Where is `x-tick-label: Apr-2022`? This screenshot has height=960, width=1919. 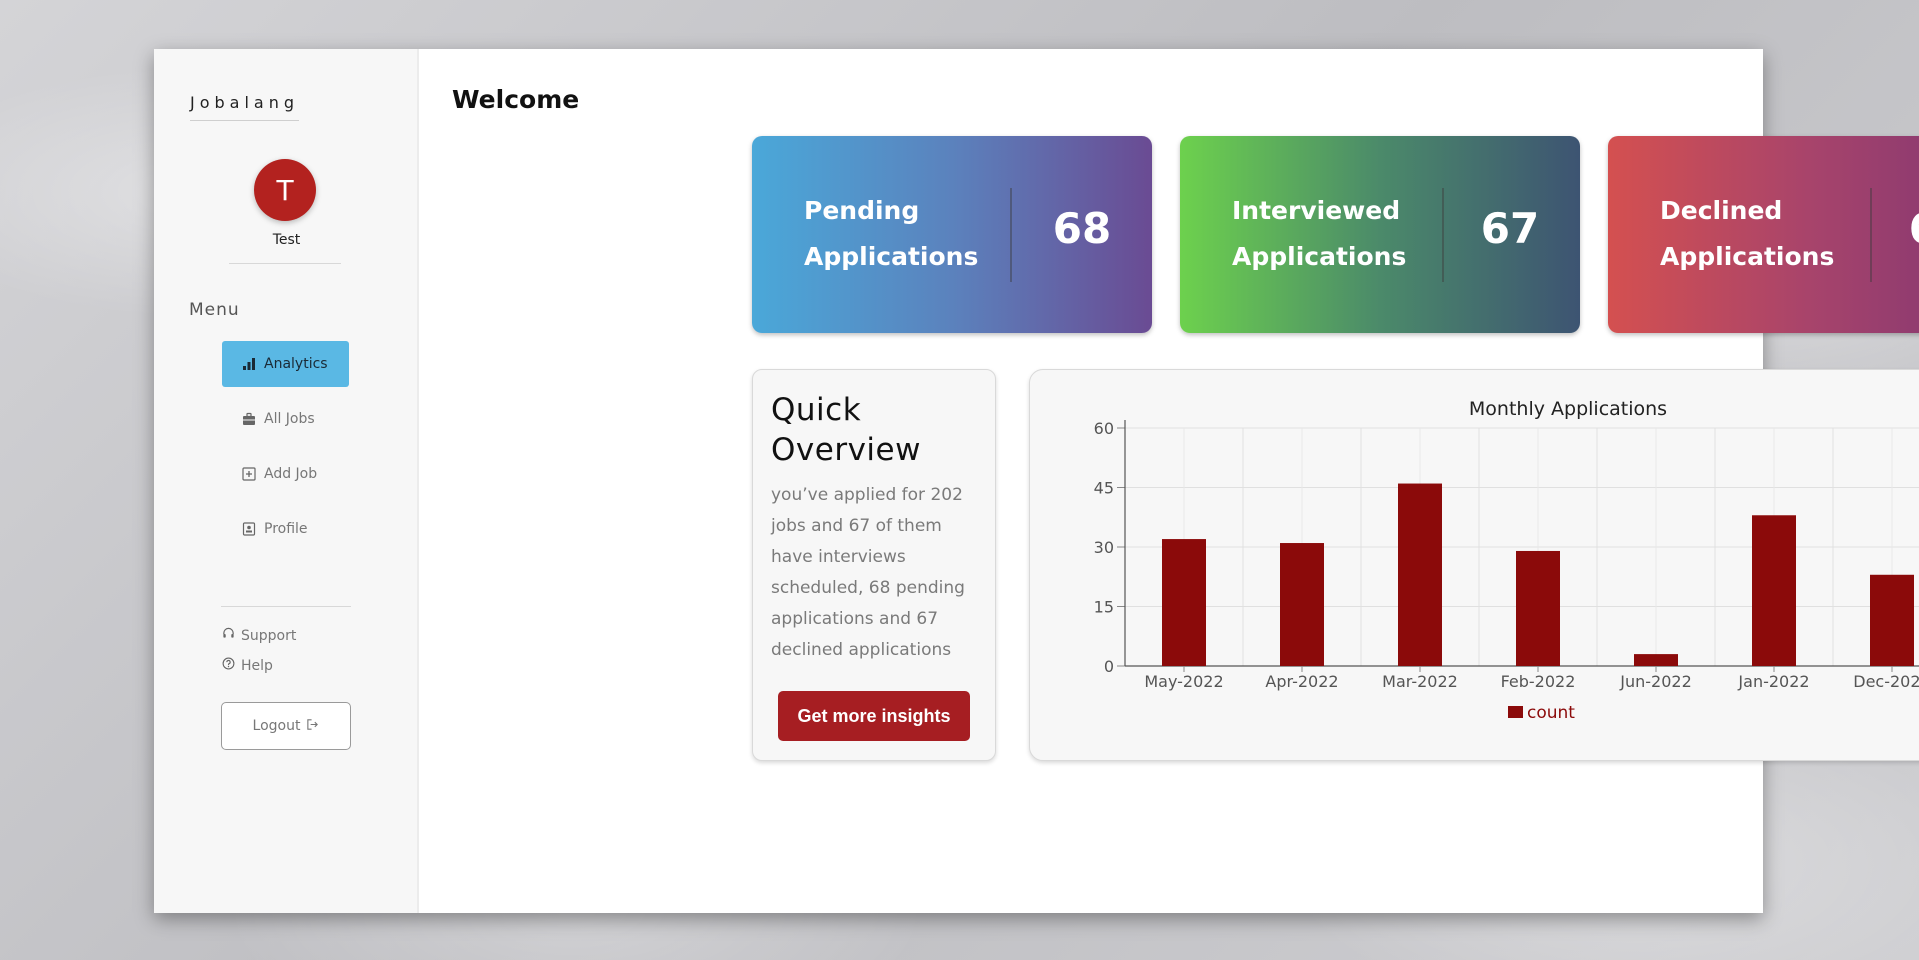 x-tick-label: Apr-2022 is located at coordinates (1301, 681).